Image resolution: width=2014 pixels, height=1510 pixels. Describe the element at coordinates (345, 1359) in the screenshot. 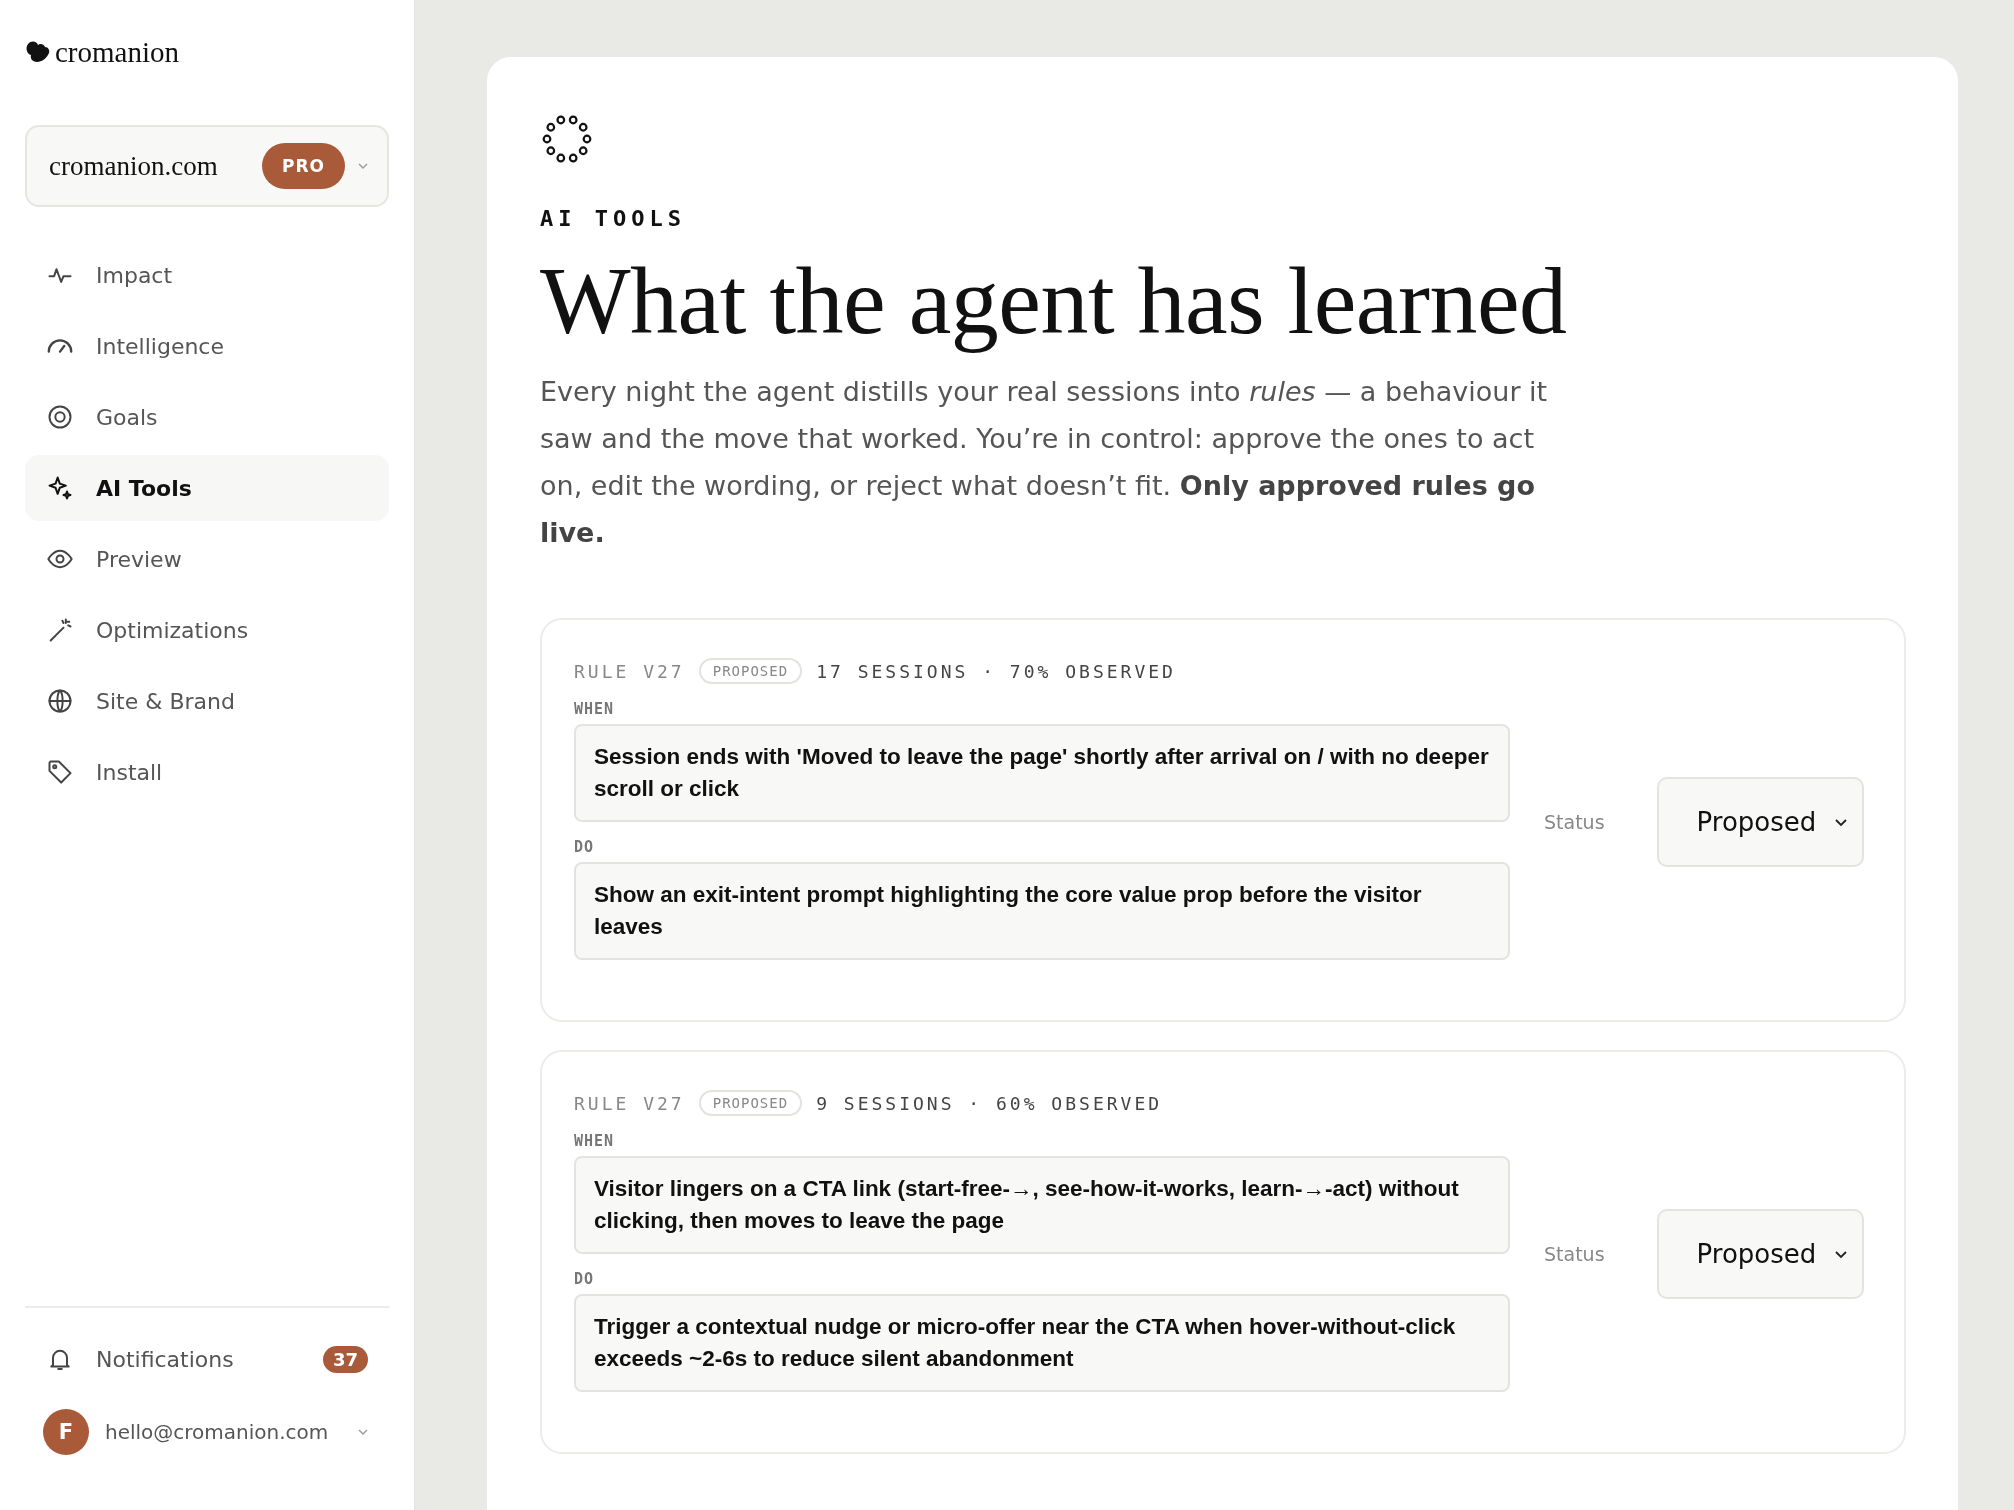

I see `count-badge: 37` at that location.